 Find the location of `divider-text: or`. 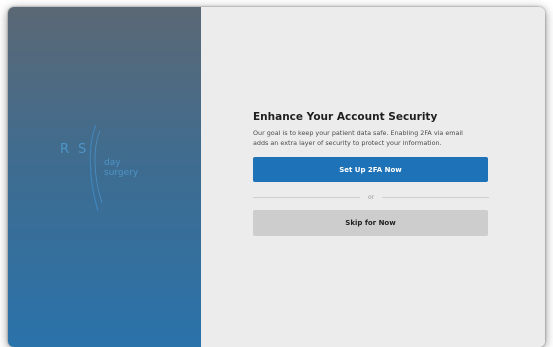

divider-text: or is located at coordinates (371, 197).